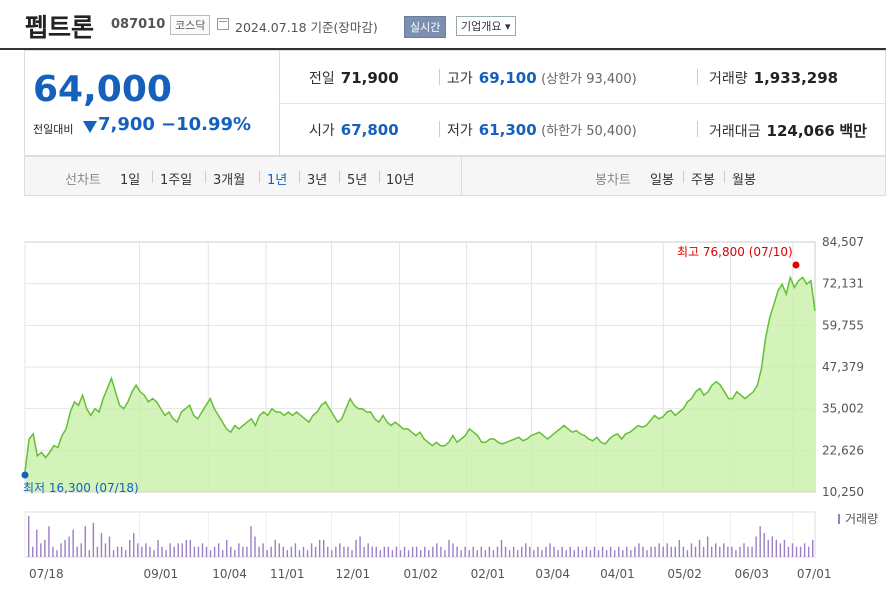 The width and height of the screenshot is (886, 591). I want to click on y-tick-label: 72,131, so click(843, 284).